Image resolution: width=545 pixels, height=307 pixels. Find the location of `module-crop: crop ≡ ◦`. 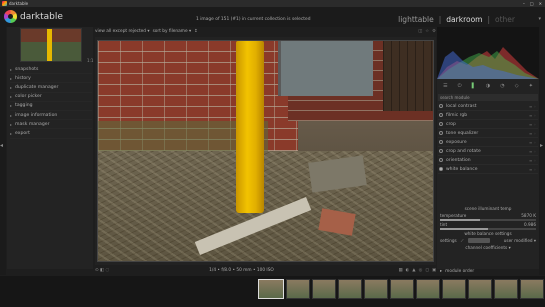

module-crop: crop ≡ ◦ is located at coordinates (488, 124).